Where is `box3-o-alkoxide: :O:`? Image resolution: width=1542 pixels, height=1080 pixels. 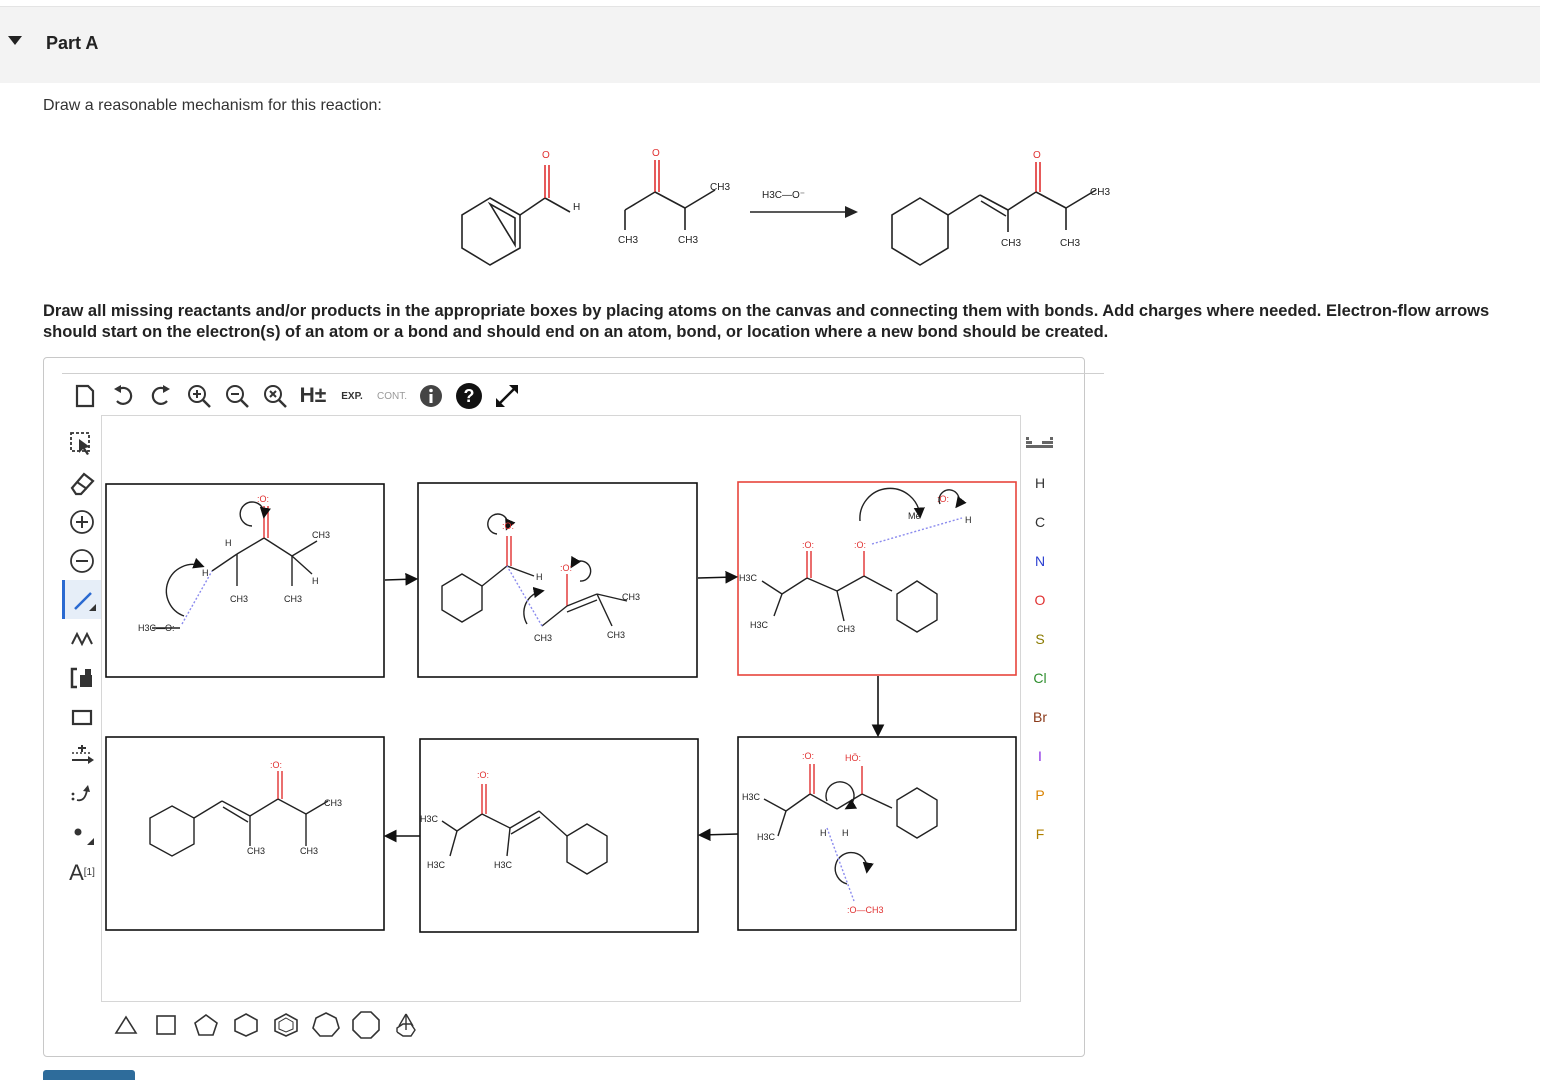
box3-o-alkoxide: :O: is located at coordinates (860, 545).